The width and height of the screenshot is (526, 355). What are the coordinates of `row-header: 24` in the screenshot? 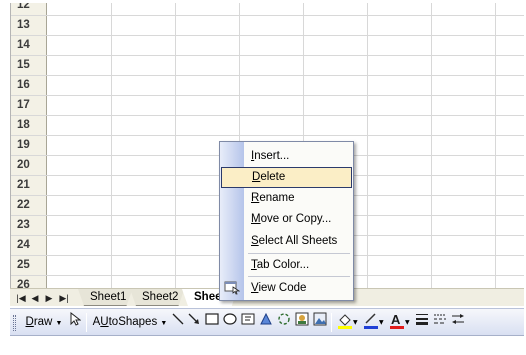 It's located at (29, 245).